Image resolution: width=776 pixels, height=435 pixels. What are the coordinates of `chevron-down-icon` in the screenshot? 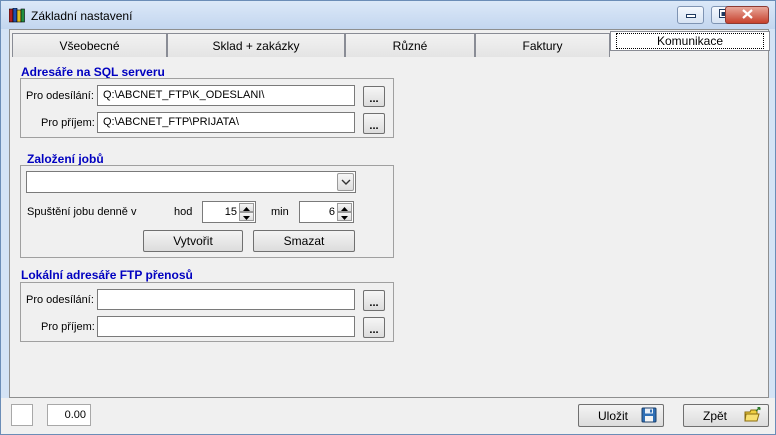 It's located at (346, 182).